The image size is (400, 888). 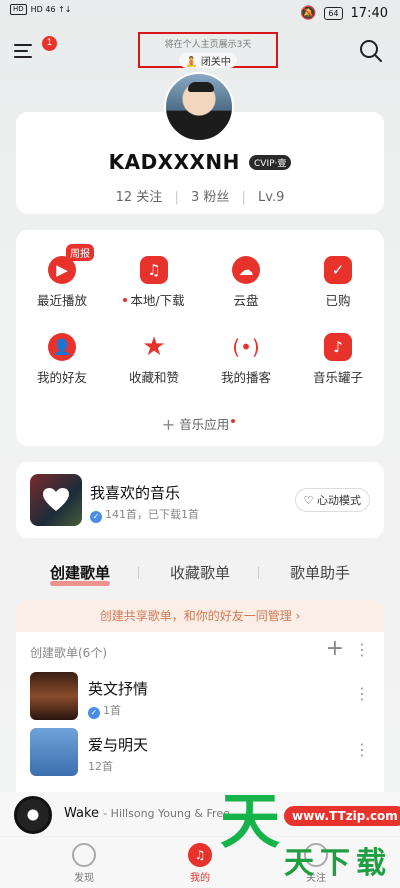 I want to click on list-item: 爱与明天 12首 ⋮, so click(x=200, y=753).